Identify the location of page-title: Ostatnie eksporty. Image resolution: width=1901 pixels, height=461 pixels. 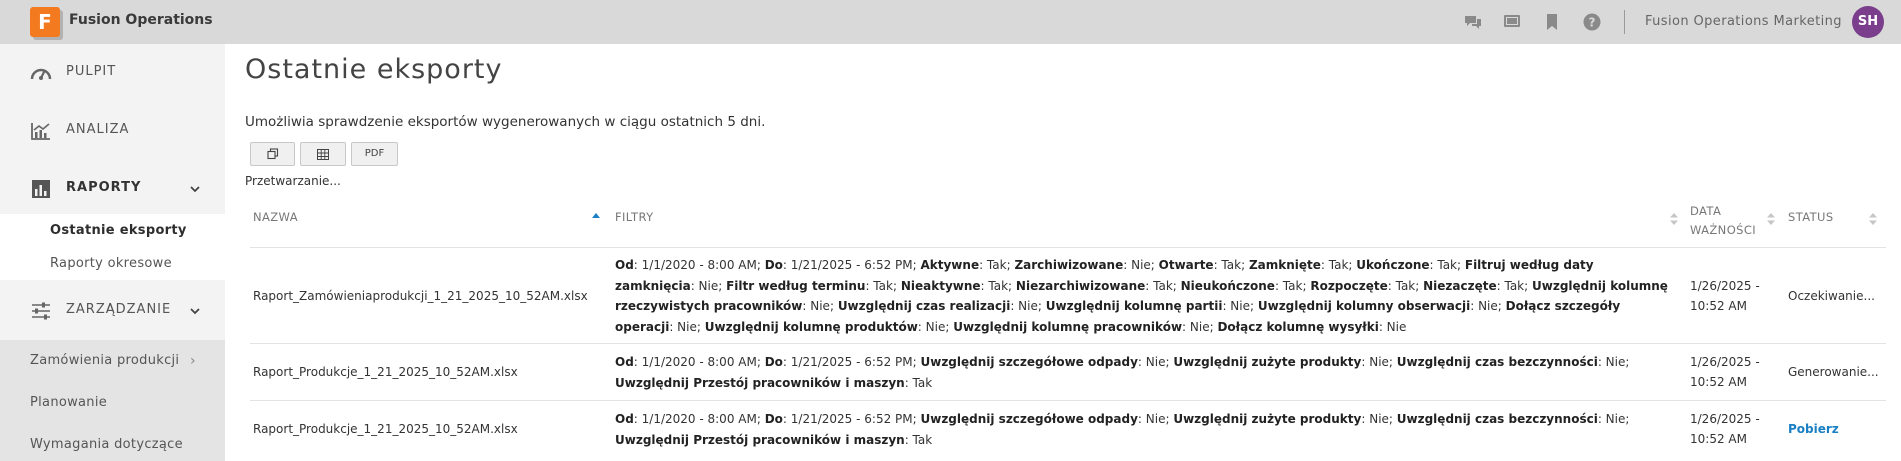
(374, 69).